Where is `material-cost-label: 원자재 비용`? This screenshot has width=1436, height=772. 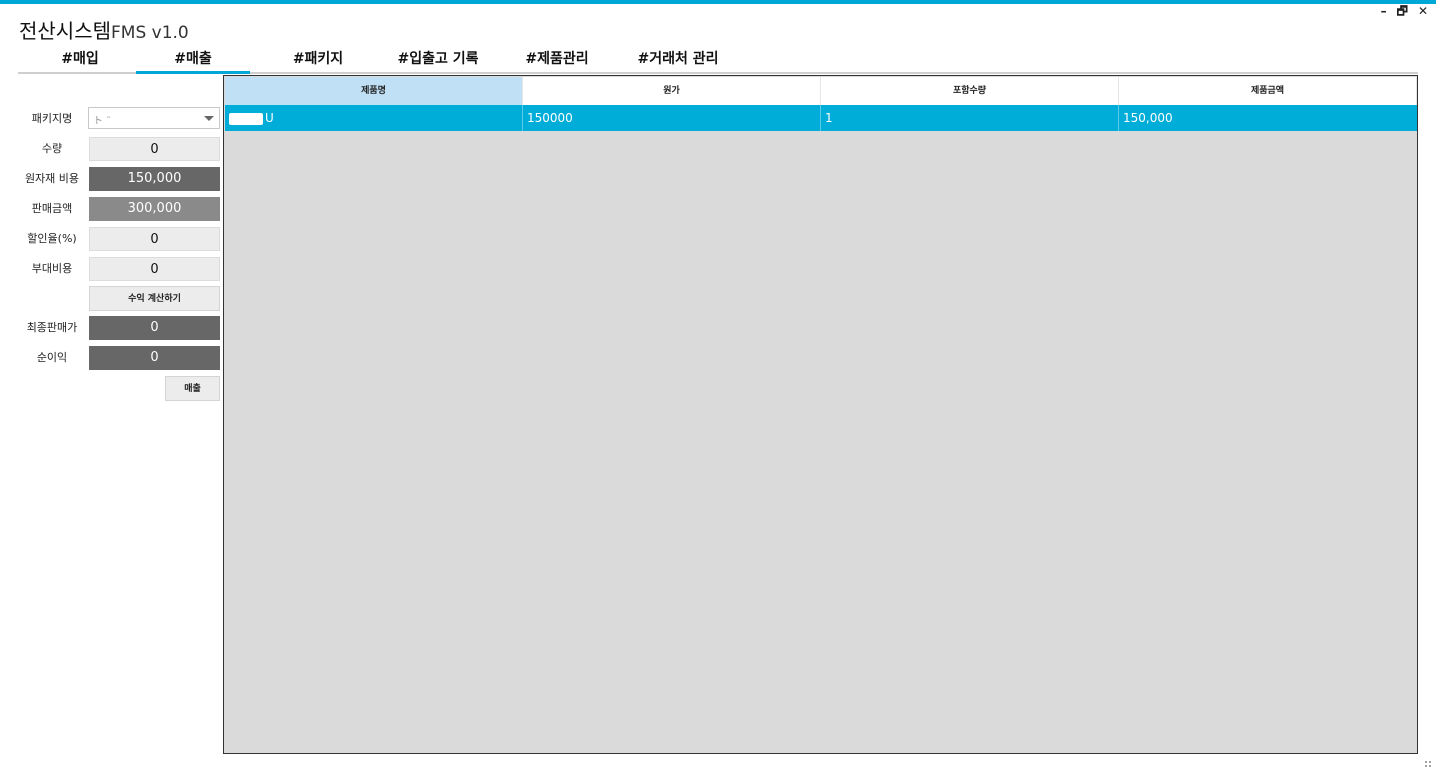
material-cost-label: 원자재 비용 is located at coordinates (52, 178).